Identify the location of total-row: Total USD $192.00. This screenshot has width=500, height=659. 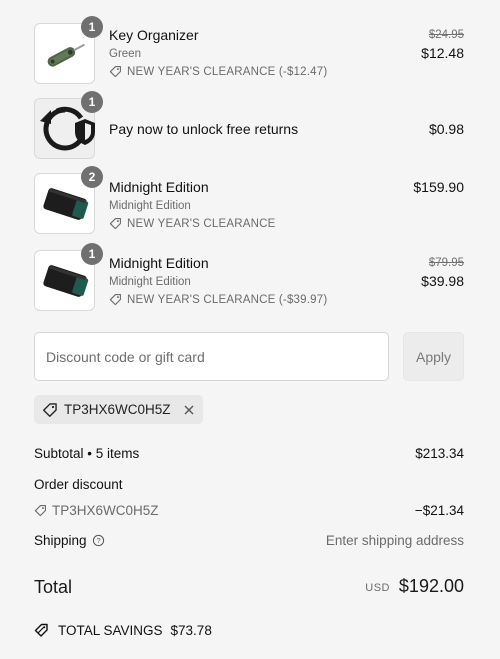
(249, 587).